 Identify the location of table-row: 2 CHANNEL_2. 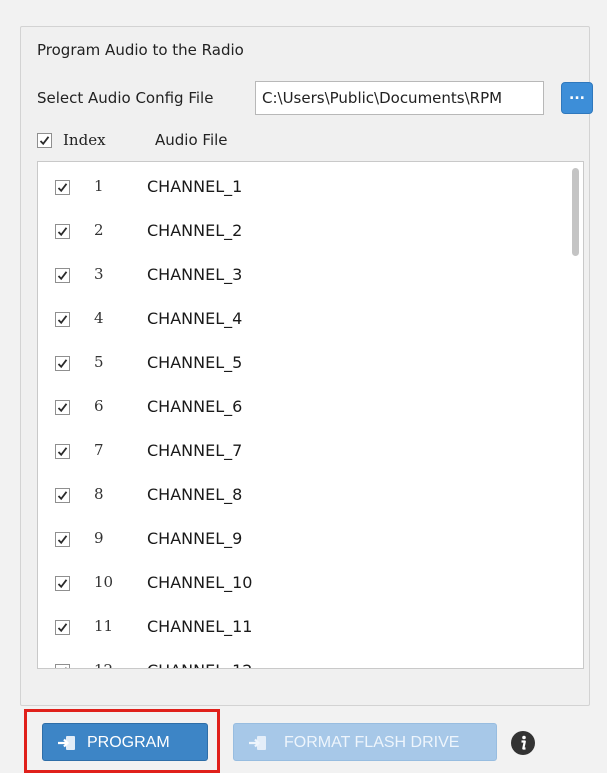
(298, 232).